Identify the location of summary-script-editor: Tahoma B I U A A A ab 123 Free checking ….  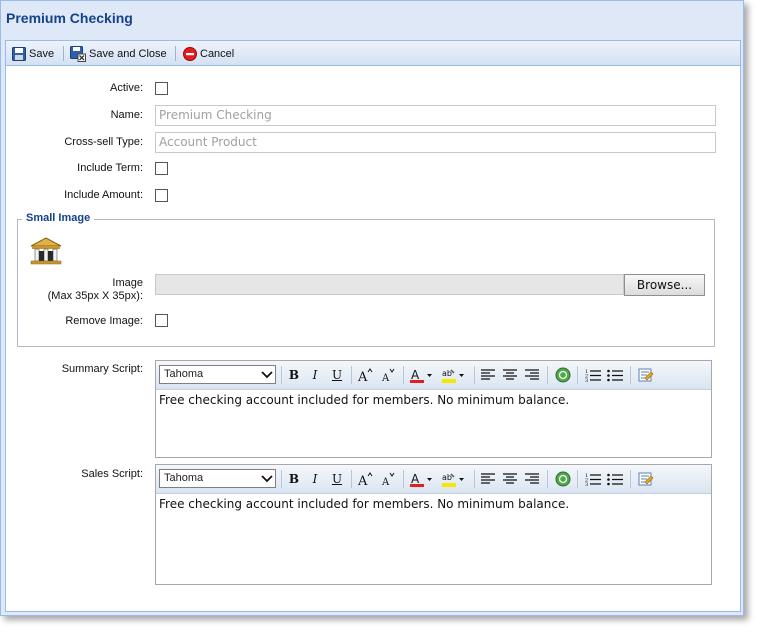
(433, 409).